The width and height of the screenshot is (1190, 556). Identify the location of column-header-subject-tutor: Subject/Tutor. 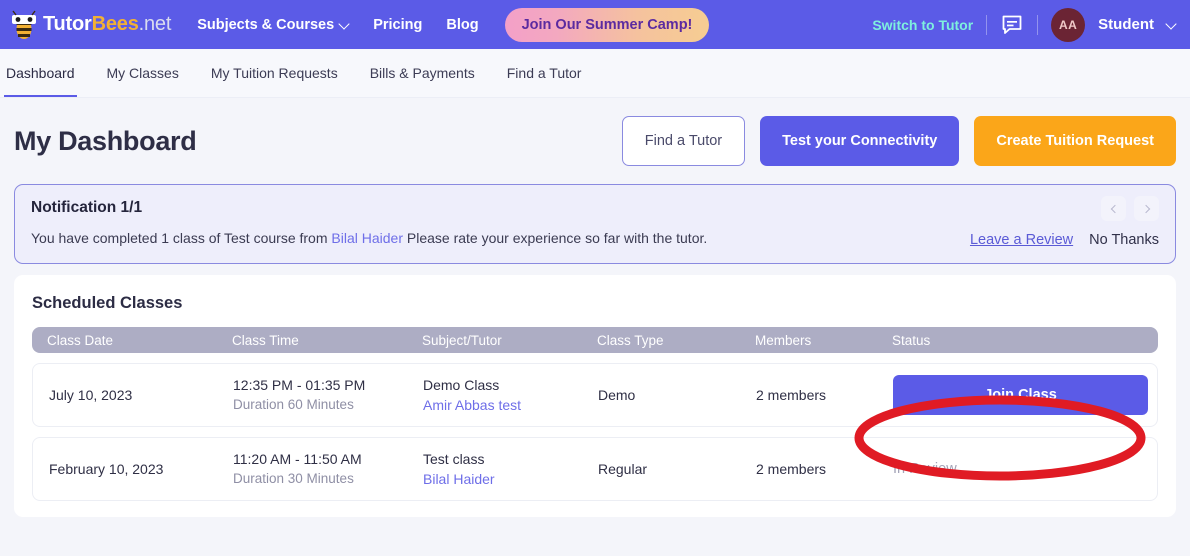
(462, 340).